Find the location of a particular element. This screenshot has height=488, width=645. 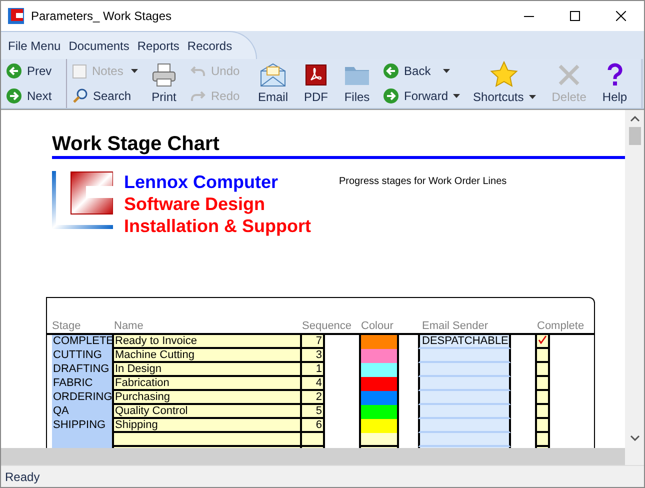

company-name: Software Design is located at coordinates (195, 204).